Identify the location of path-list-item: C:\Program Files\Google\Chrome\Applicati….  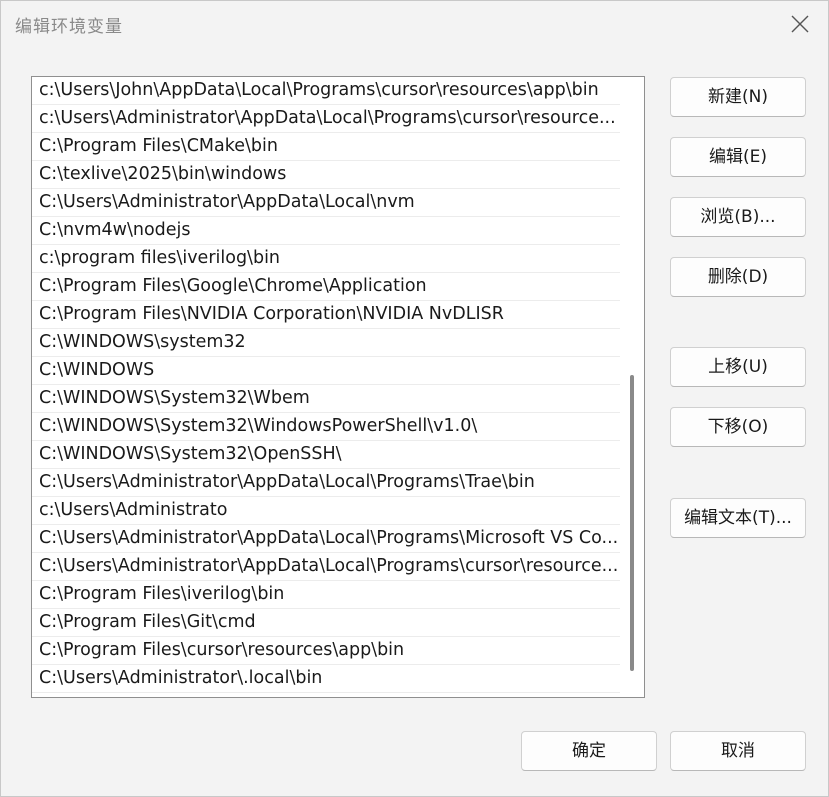
(326, 287).